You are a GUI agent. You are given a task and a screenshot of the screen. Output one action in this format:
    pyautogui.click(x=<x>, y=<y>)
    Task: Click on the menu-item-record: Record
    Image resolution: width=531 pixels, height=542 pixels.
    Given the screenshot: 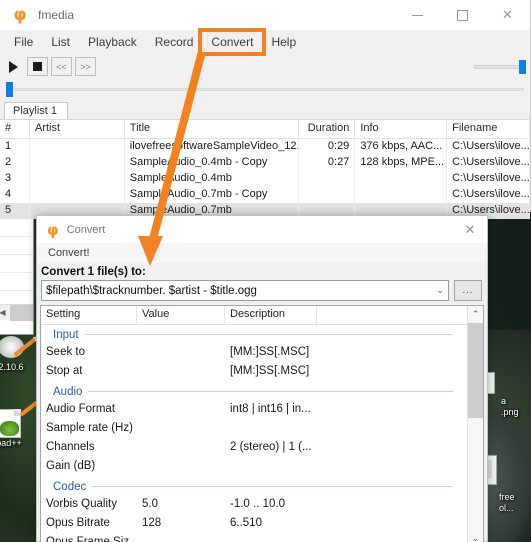 What is the action you would take?
    pyautogui.click(x=174, y=42)
    